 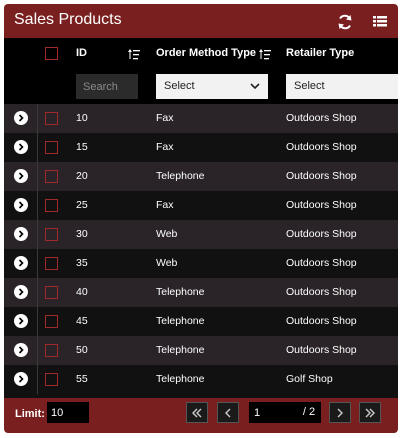 I want to click on order-method-select-value: Select, so click(x=179, y=86).